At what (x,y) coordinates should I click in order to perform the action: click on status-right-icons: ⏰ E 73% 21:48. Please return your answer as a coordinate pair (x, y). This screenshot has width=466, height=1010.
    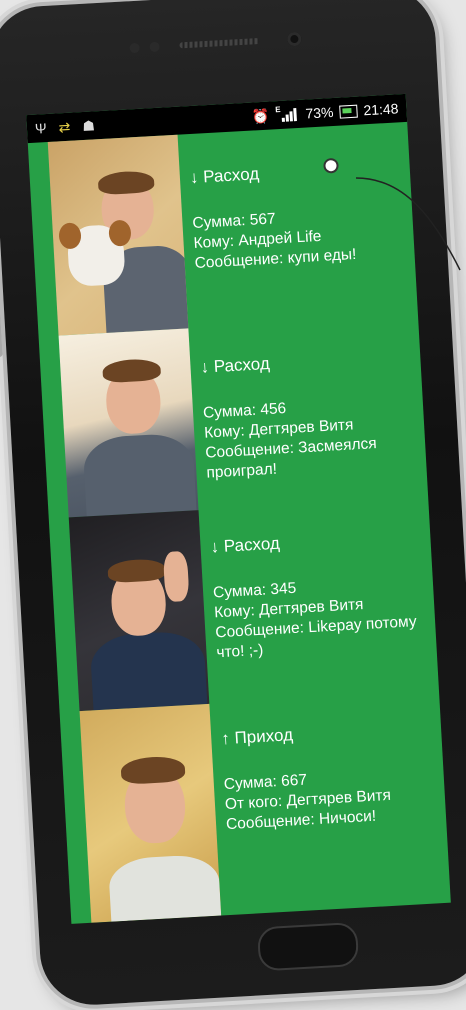
    Looking at the image, I should click on (325, 112).